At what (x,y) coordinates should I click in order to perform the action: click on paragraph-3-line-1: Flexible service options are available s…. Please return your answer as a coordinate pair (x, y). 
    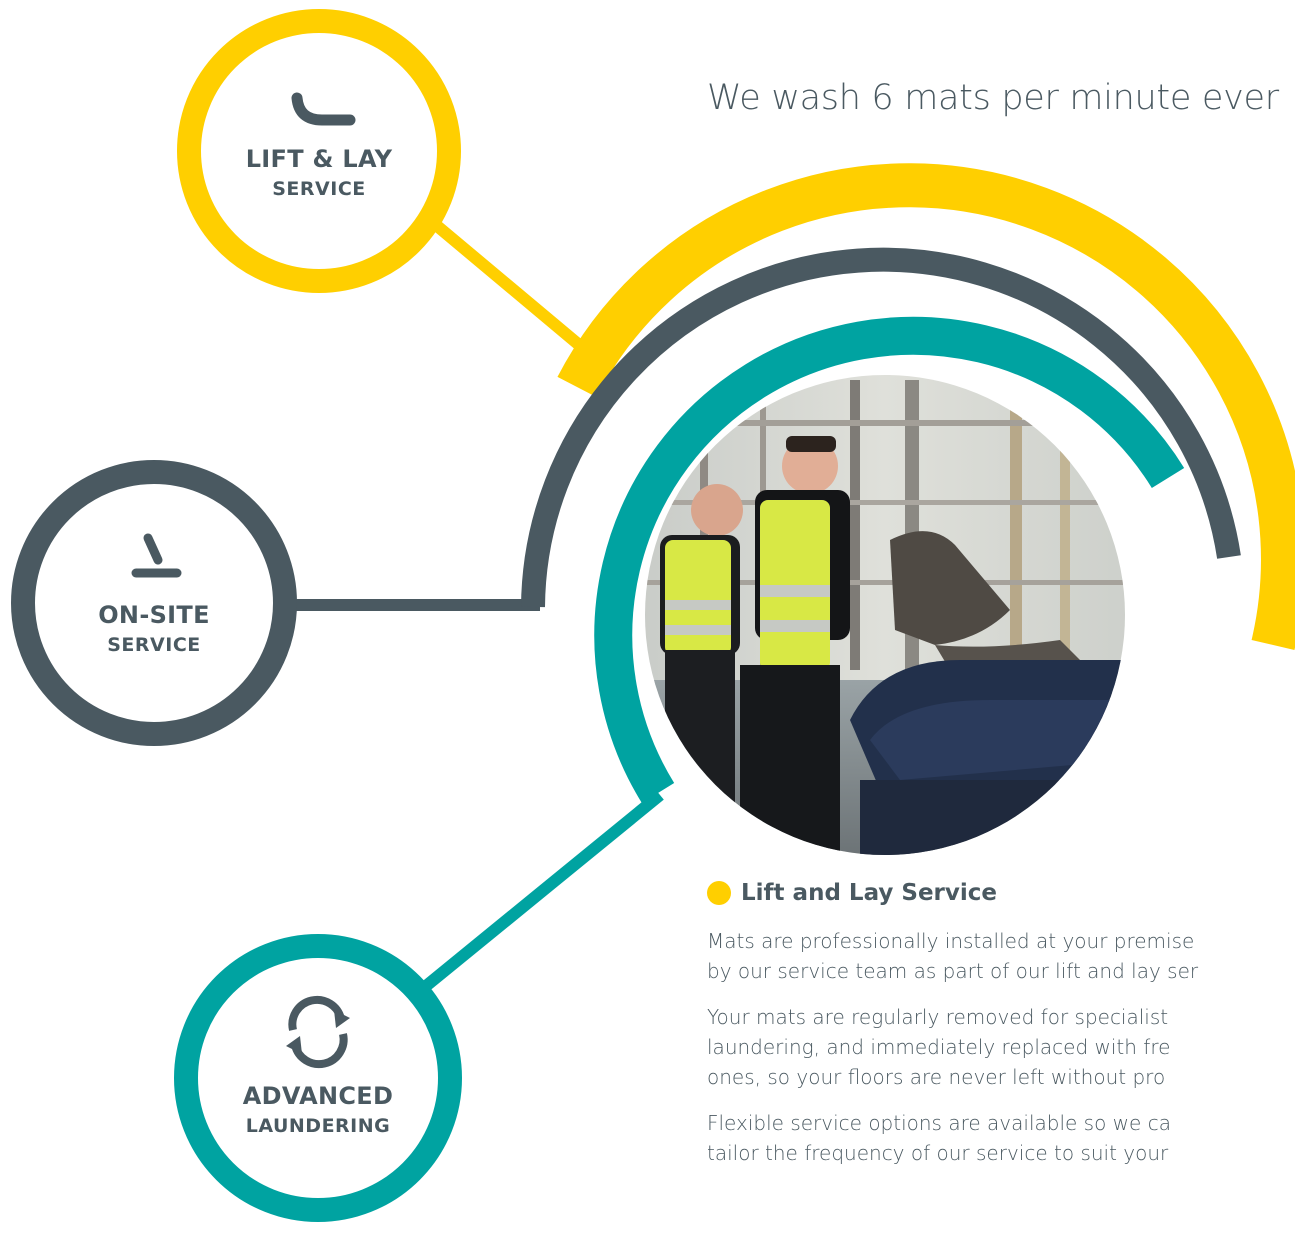
    Looking at the image, I should click on (939, 1123).